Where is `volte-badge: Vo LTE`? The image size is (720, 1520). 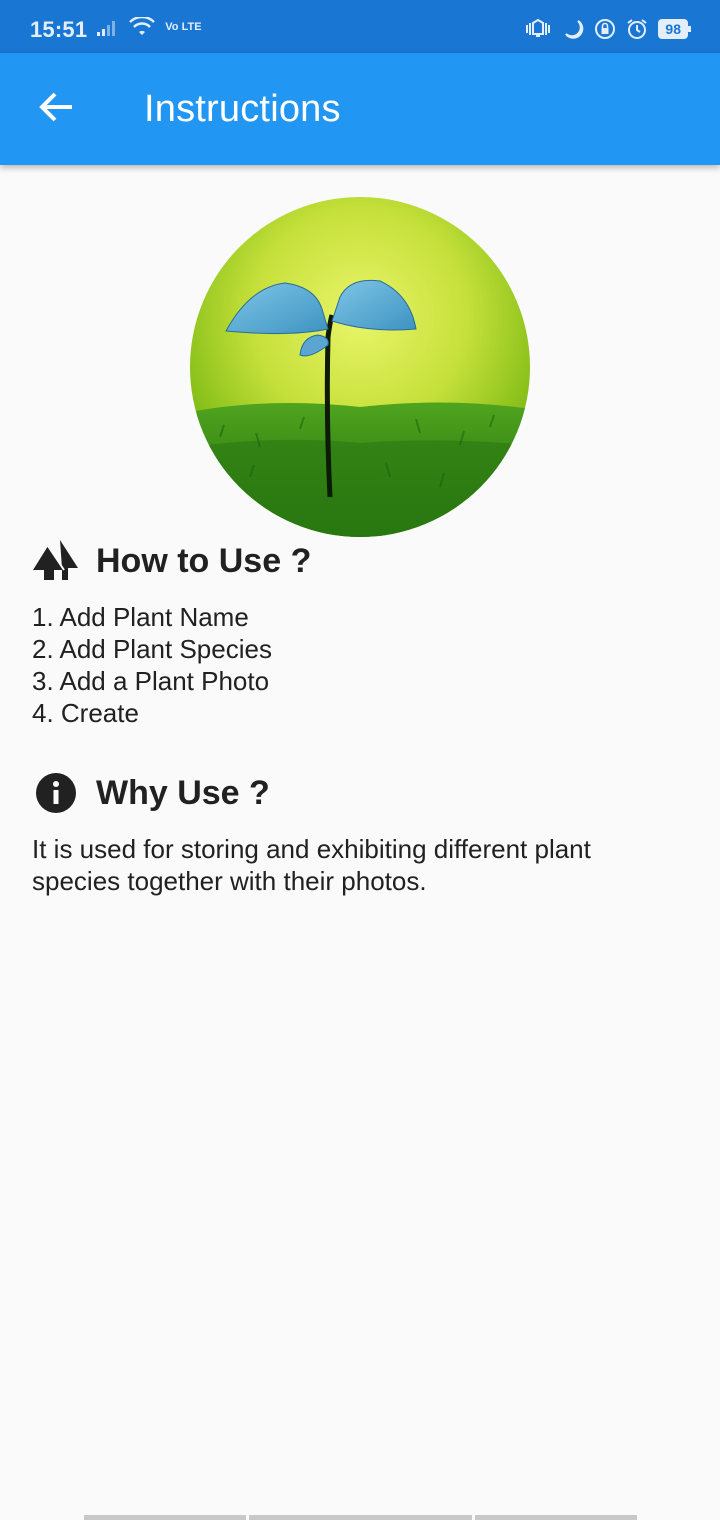 volte-badge: Vo LTE is located at coordinates (183, 26).